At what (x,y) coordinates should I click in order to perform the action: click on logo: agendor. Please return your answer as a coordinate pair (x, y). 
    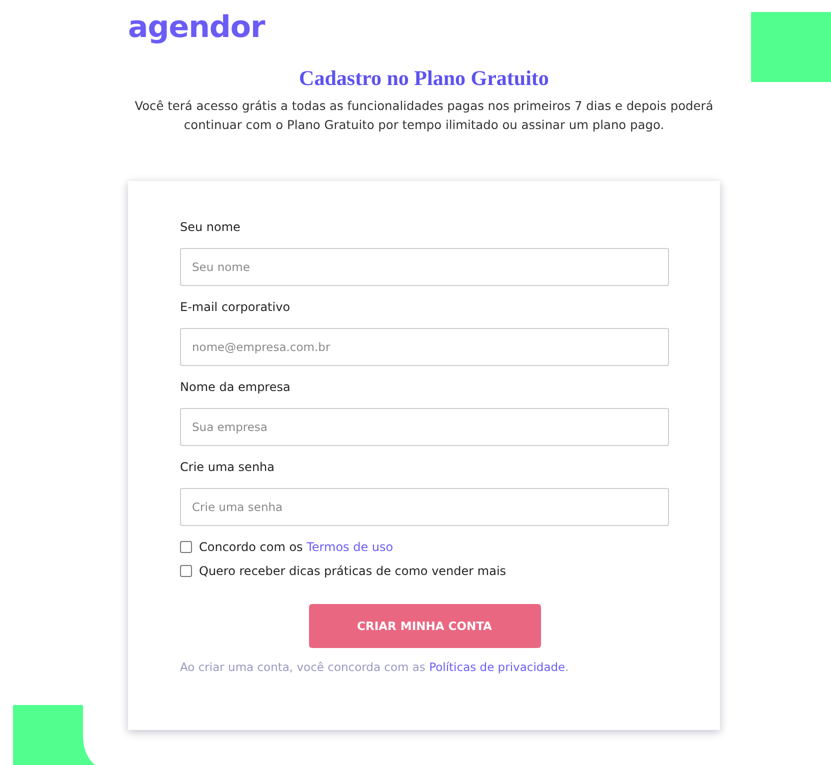
    Looking at the image, I should click on (196, 28).